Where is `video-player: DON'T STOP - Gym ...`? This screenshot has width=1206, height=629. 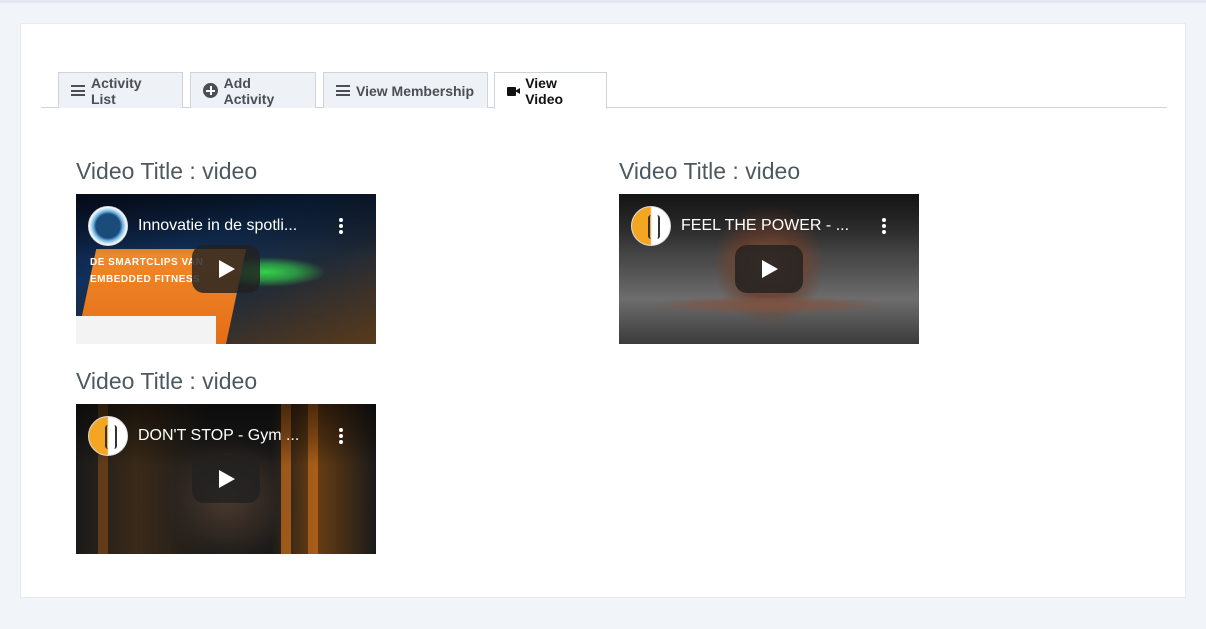 video-player: DON'T STOP - Gym ... is located at coordinates (226, 479).